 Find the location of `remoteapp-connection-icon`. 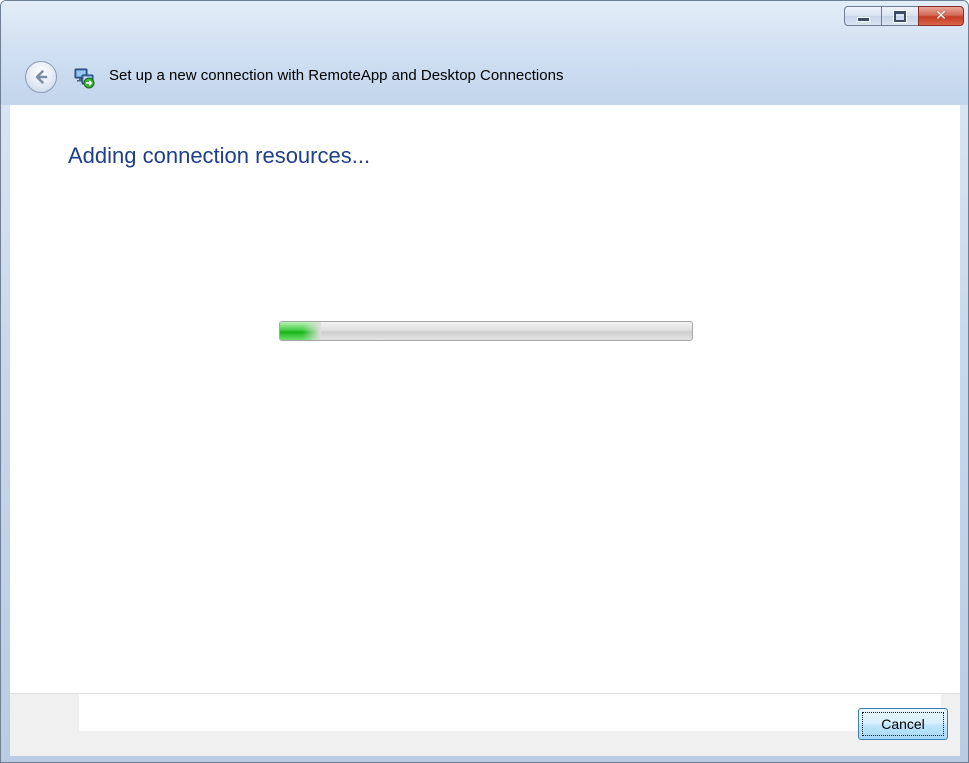

remoteapp-connection-icon is located at coordinates (84, 78).